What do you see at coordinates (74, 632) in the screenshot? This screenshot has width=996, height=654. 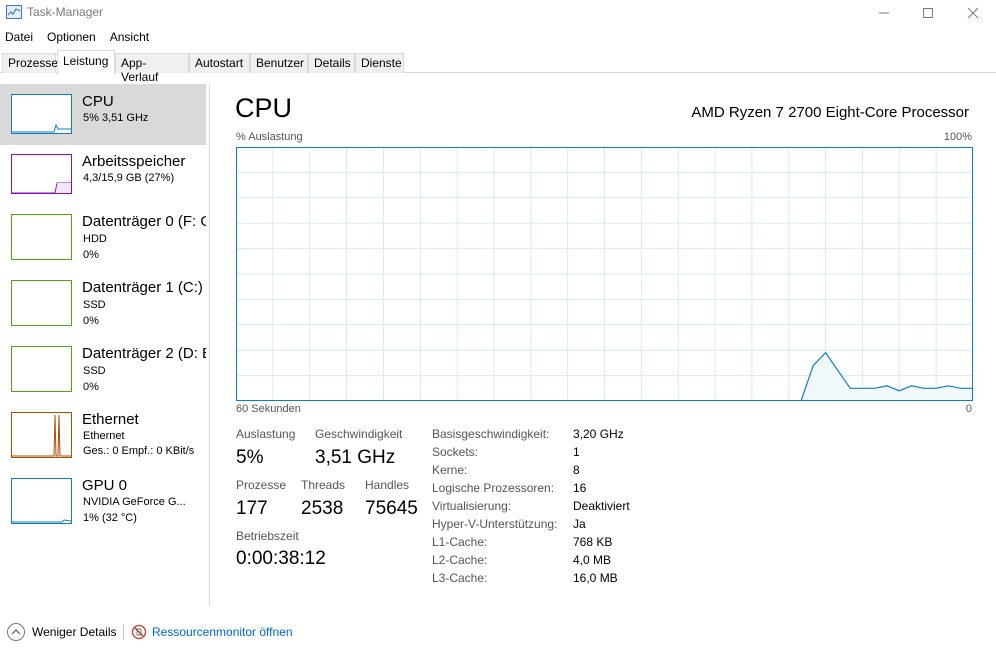 I see `fewer-details-link: Weniger Details` at bounding box center [74, 632].